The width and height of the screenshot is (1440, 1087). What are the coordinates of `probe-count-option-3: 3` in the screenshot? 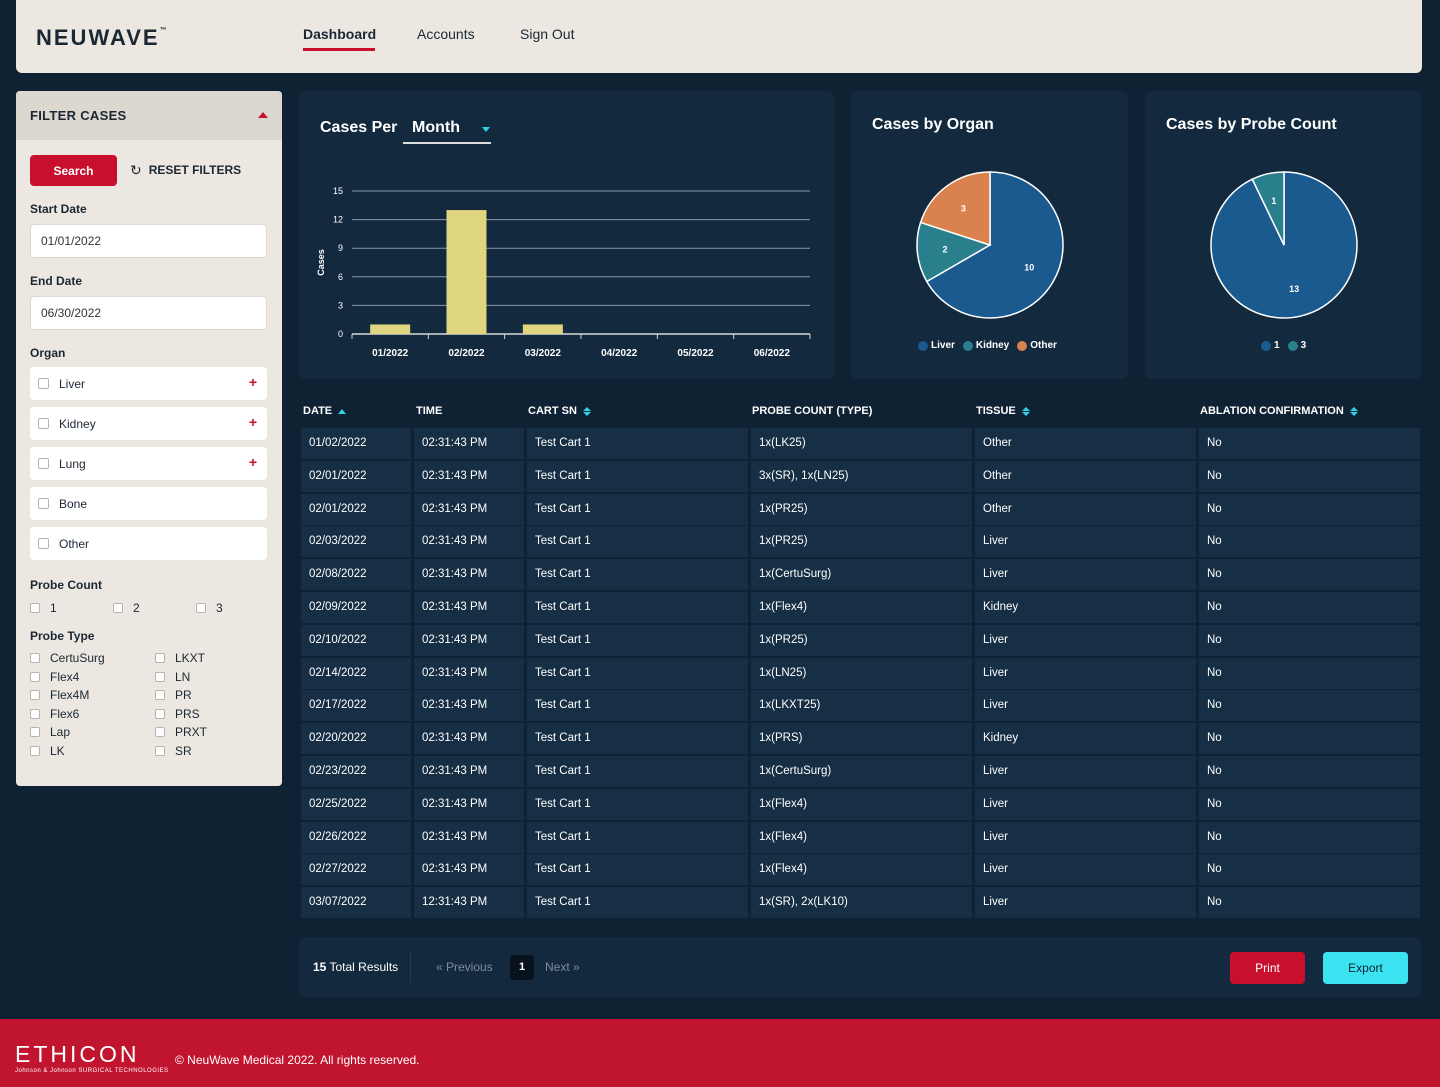 It's located at (209, 608).